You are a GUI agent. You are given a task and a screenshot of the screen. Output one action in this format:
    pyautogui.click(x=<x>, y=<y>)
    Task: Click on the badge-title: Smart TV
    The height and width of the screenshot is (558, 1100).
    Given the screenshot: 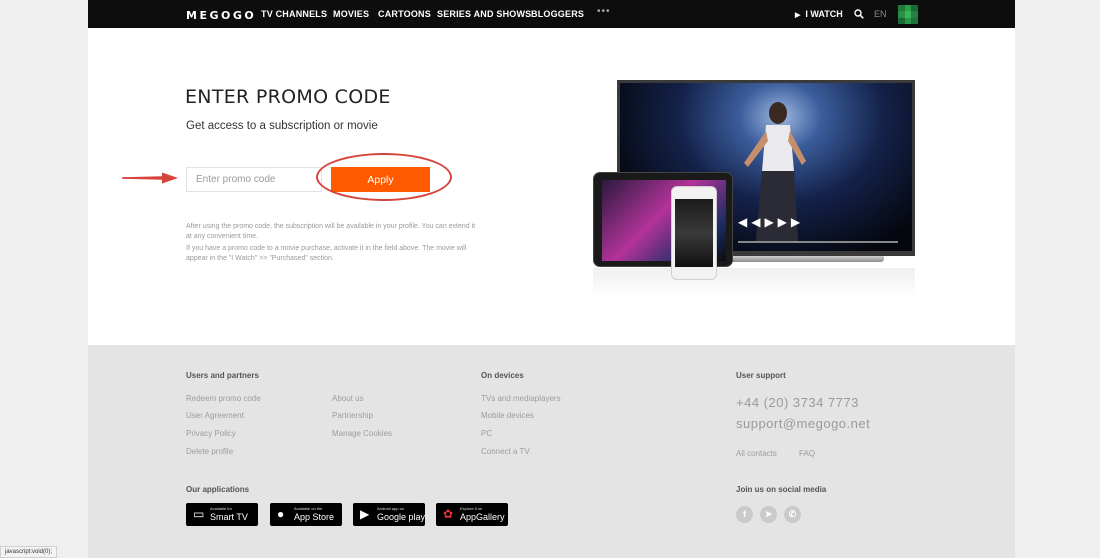 What is the action you would take?
    pyautogui.click(x=229, y=517)
    